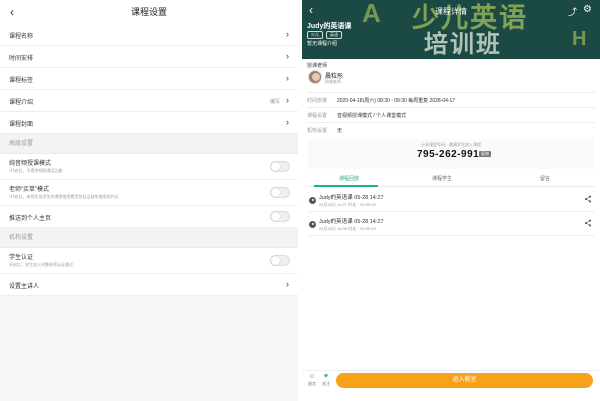  I want to click on row-label: 设置主讲人, so click(24, 287).